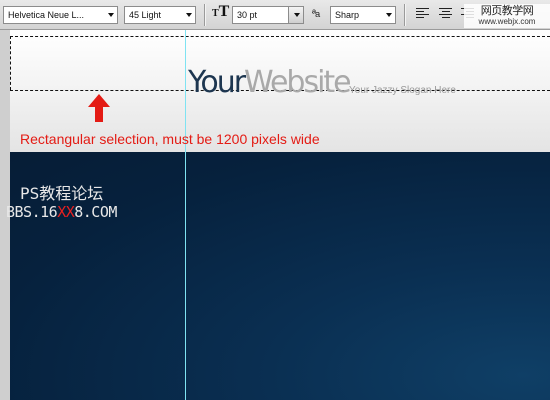  I want to click on align-left-icon, so click(422, 14).